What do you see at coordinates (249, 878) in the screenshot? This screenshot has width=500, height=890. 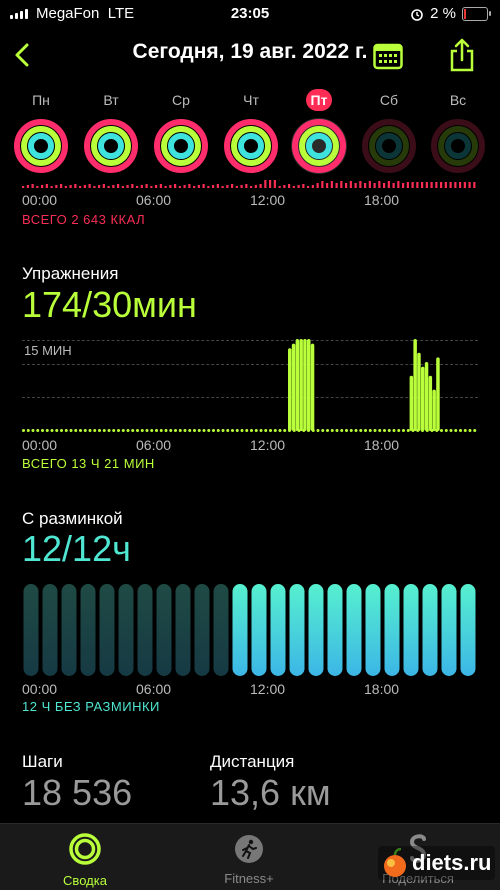 I see `tab-fitness-label: Fitness+` at bounding box center [249, 878].